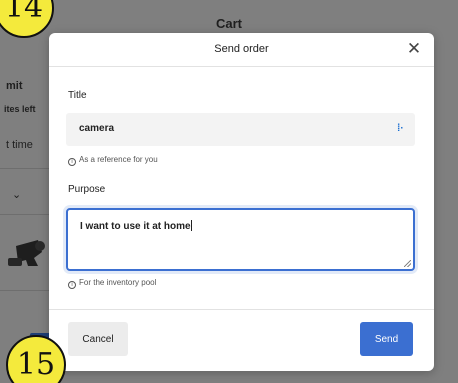 This screenshot has height=383, width=458. Describe the element at coordinates (20, 109) in the screenshot. I see `items-left-label: ites left` at that location.